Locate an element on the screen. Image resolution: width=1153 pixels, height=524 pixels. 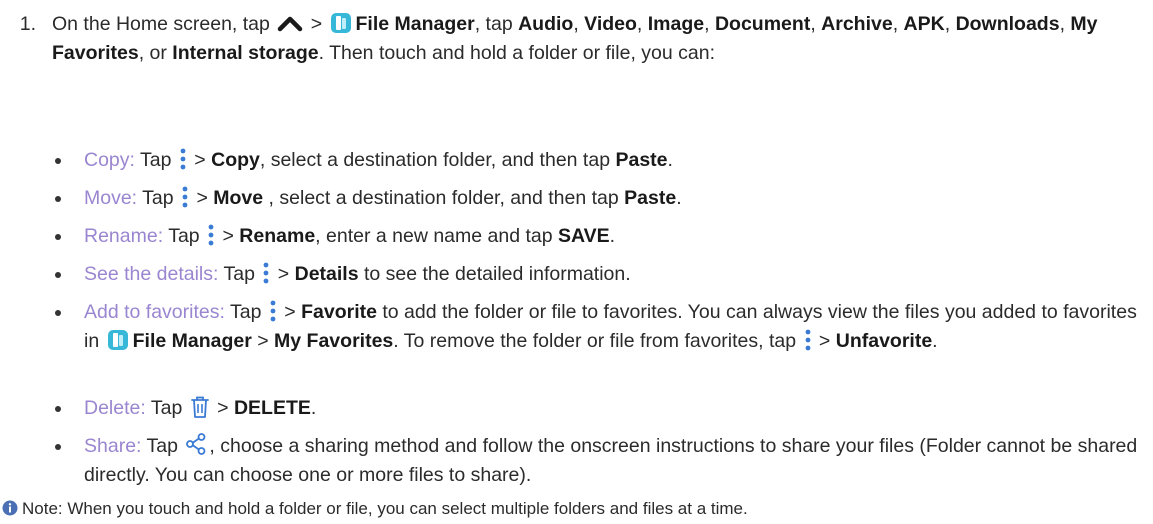
term-rename: Rename: is located at coordinates (124, 236).